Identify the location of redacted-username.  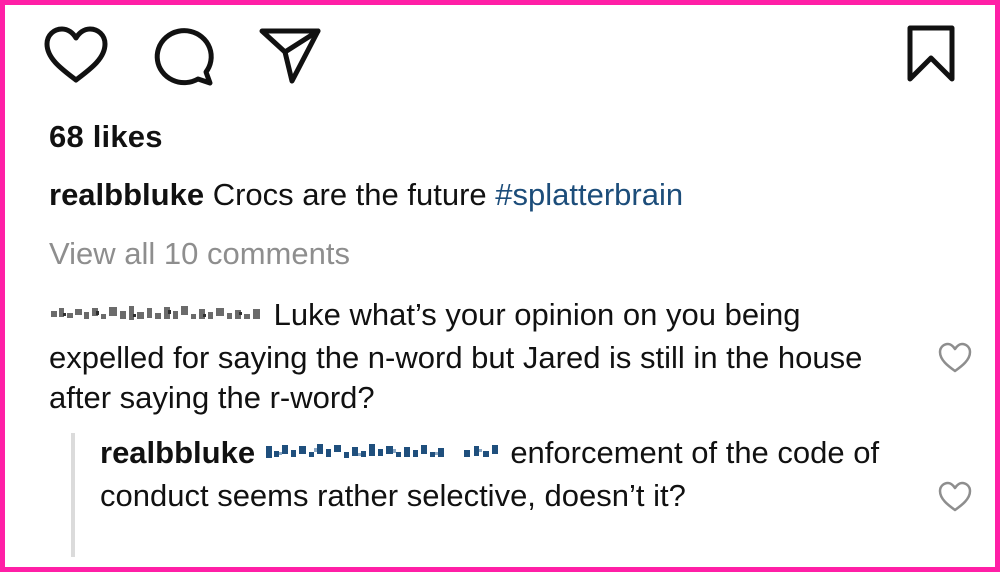
(157, 318).